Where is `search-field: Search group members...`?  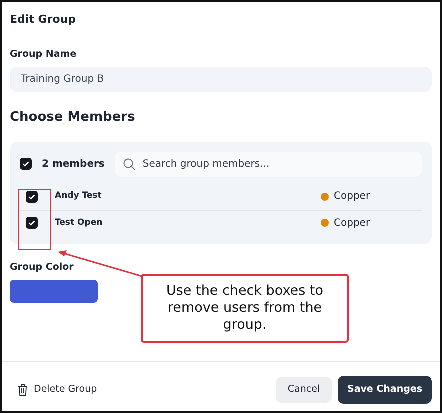
search-field: Search group members... is located at coordinates (268, 164).